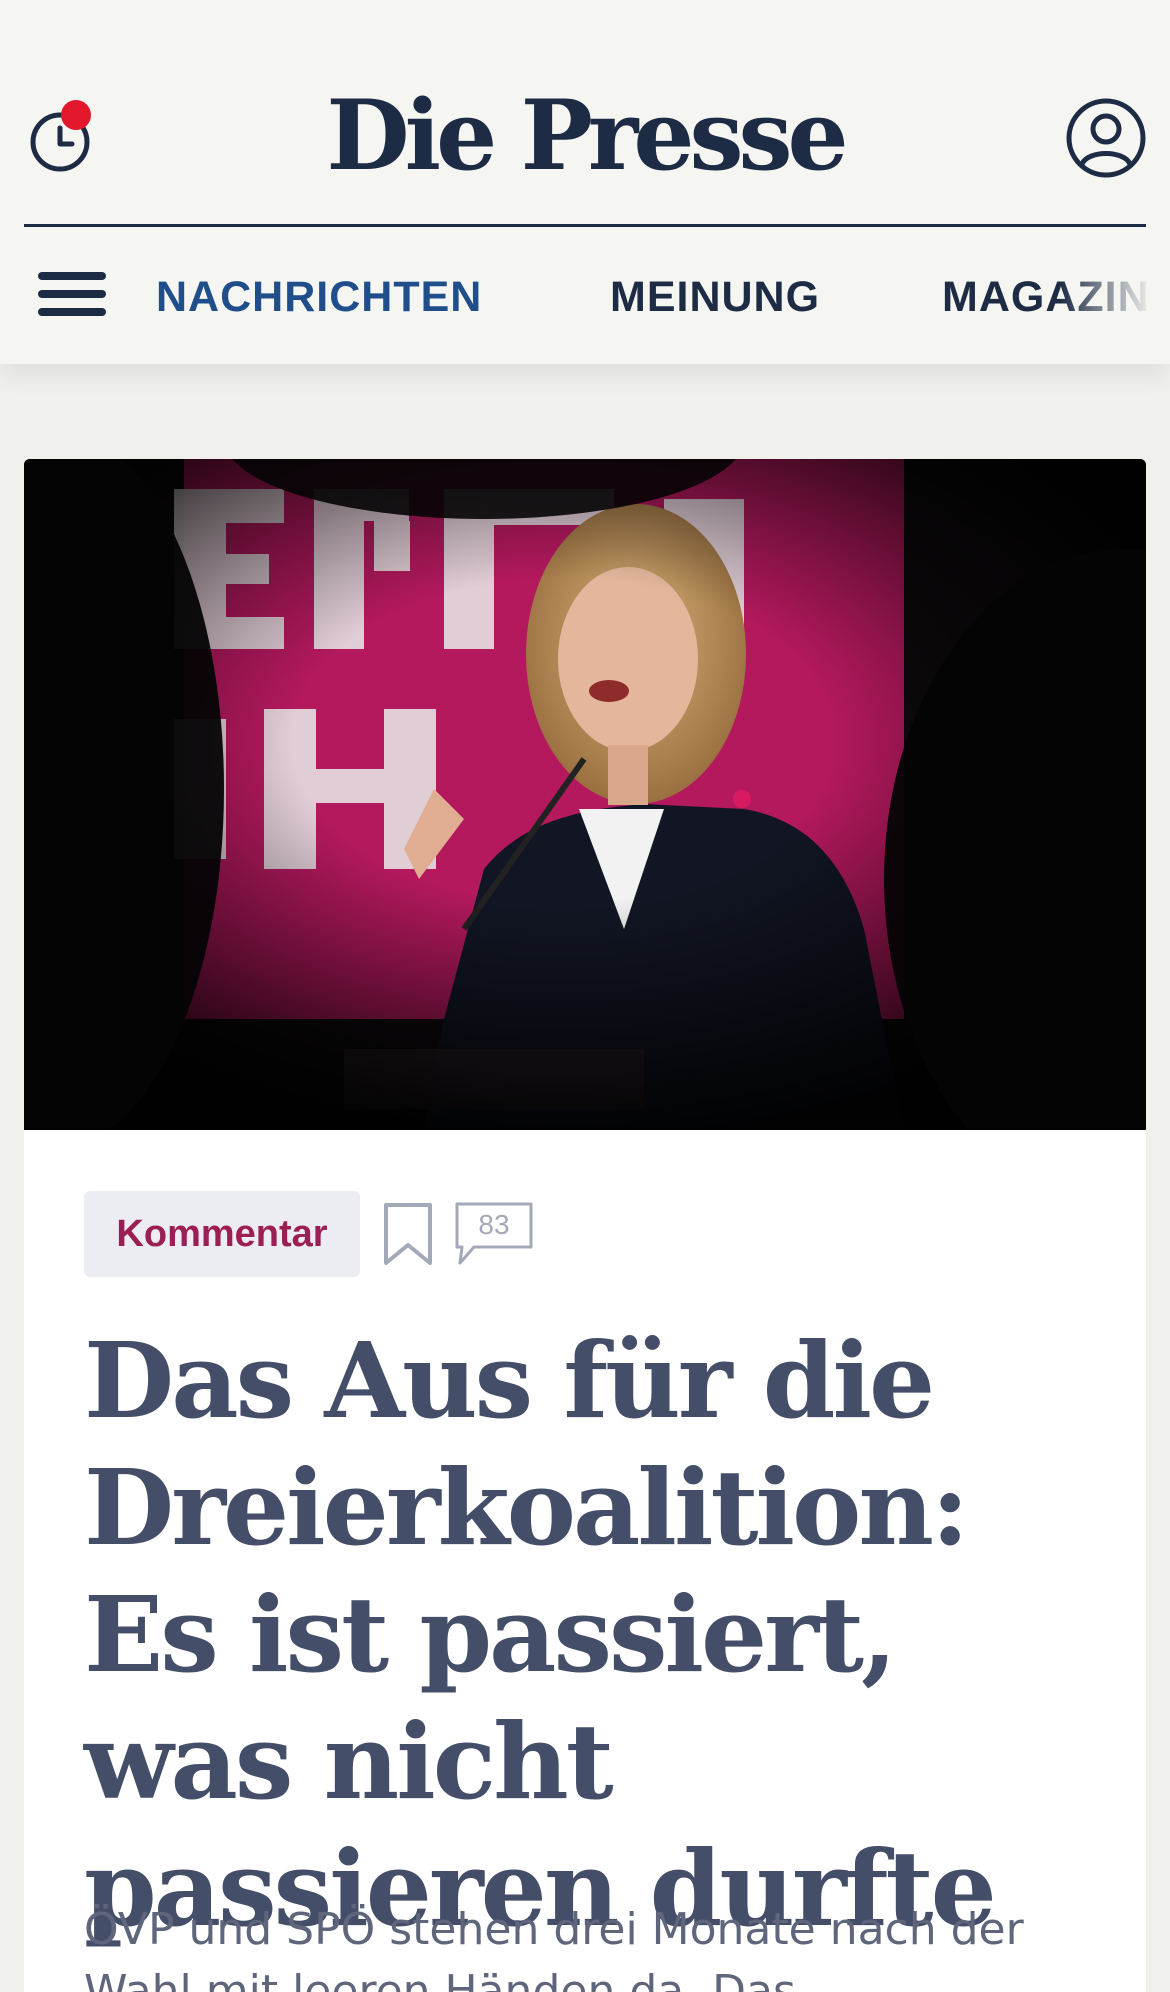  I want to click on bookmark-button, so click(408, 1234).